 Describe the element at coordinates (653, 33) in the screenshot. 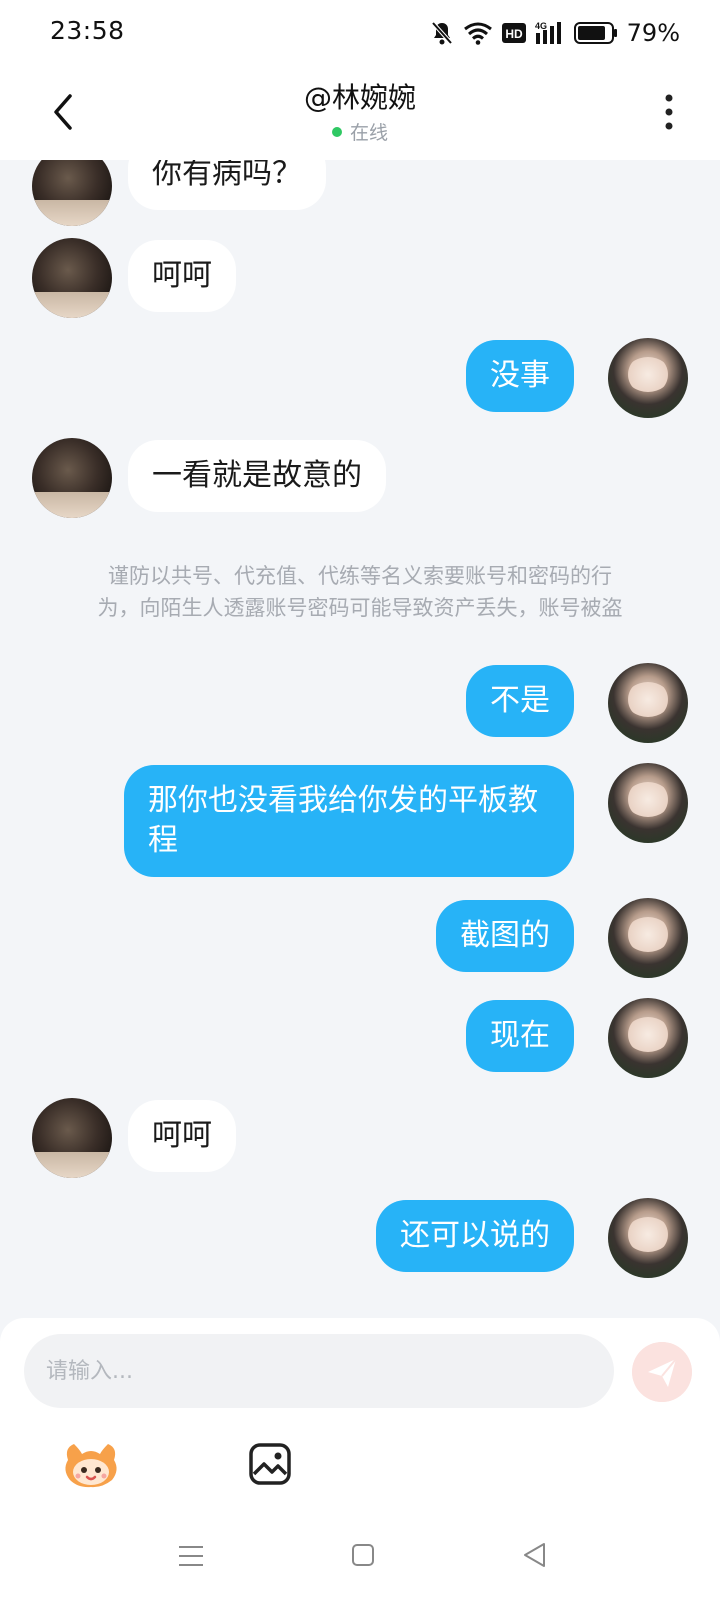

I see `battery-percent: 79%` at that location.